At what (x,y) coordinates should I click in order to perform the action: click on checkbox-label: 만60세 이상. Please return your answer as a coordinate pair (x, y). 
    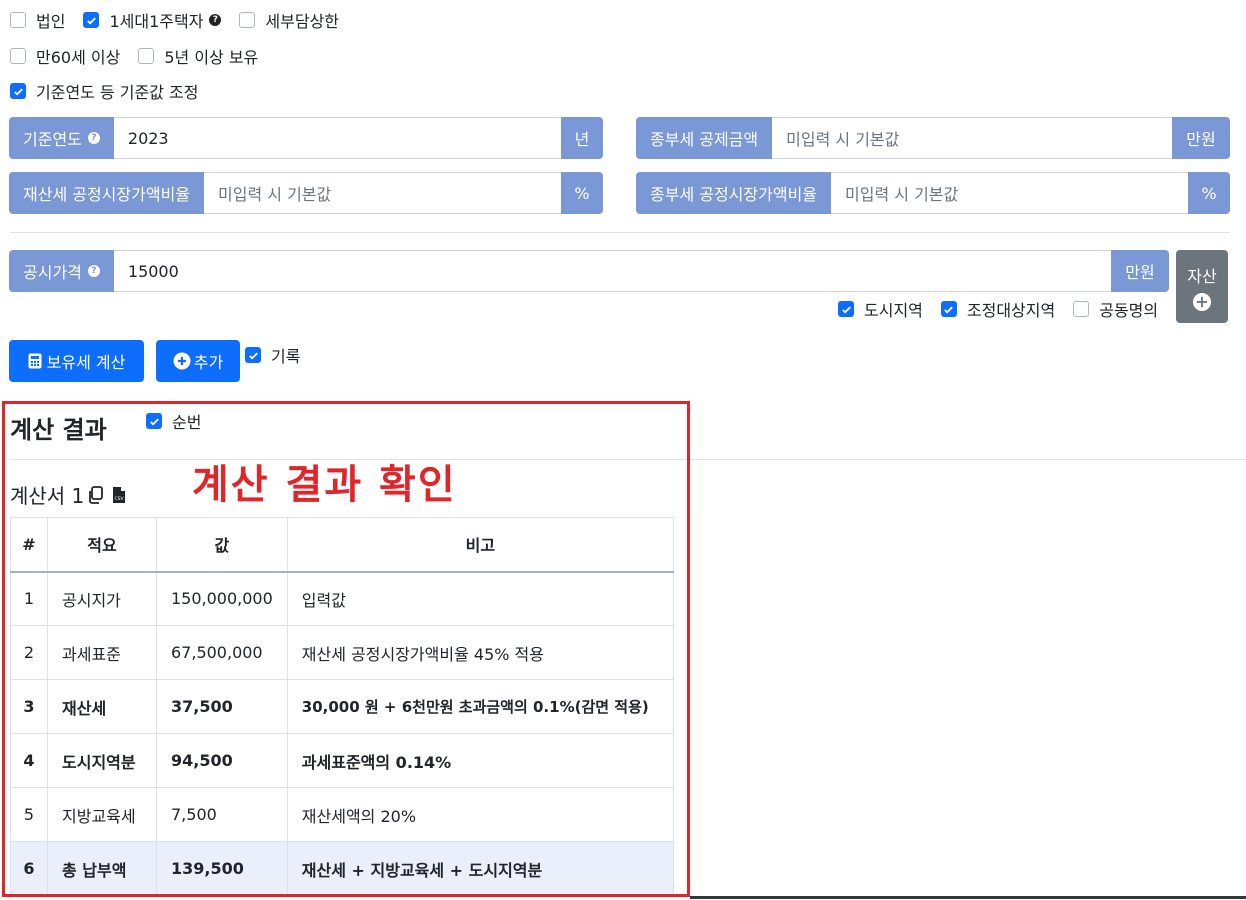
    Looking at the image, I should click on (78, 57).